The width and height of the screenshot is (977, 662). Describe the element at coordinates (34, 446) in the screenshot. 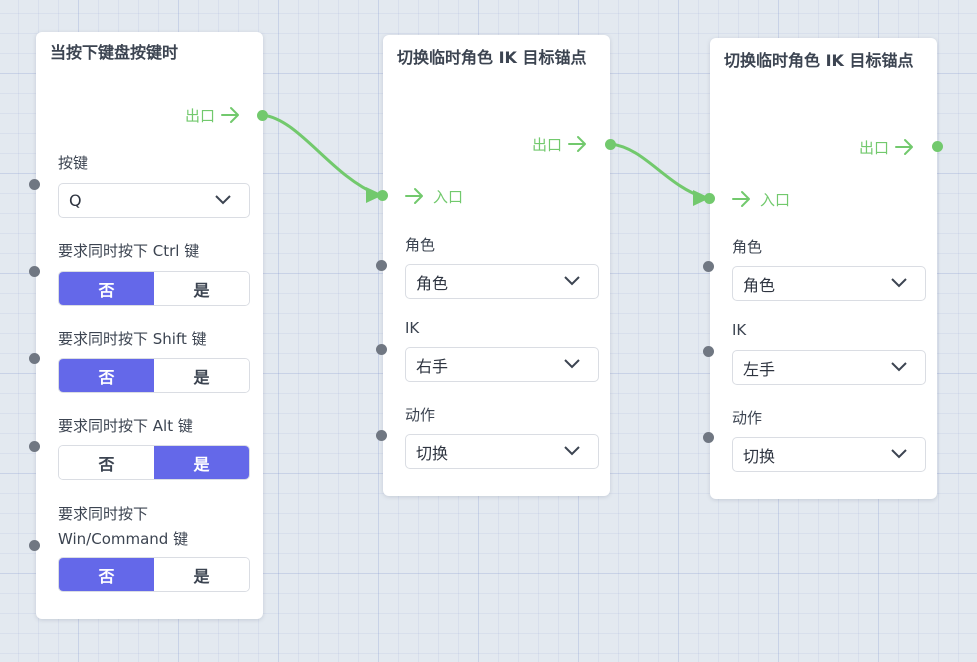

I see `alt-pin` at that location.